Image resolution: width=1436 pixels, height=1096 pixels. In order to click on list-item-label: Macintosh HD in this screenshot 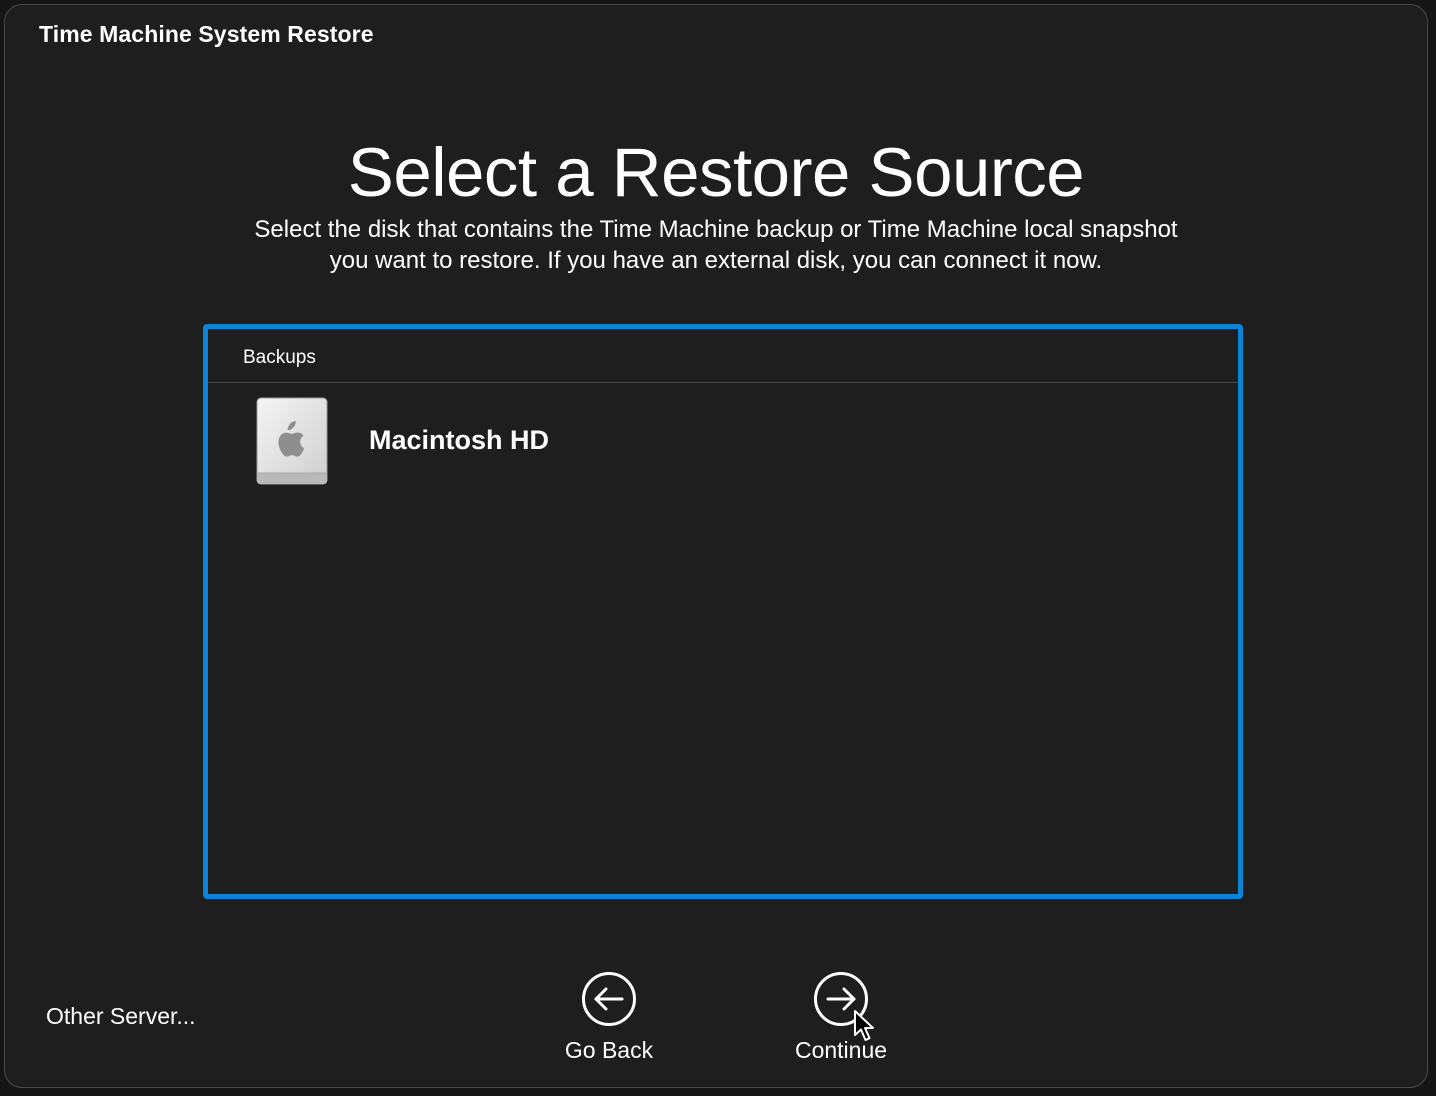, I will do `click(459, 440)`.